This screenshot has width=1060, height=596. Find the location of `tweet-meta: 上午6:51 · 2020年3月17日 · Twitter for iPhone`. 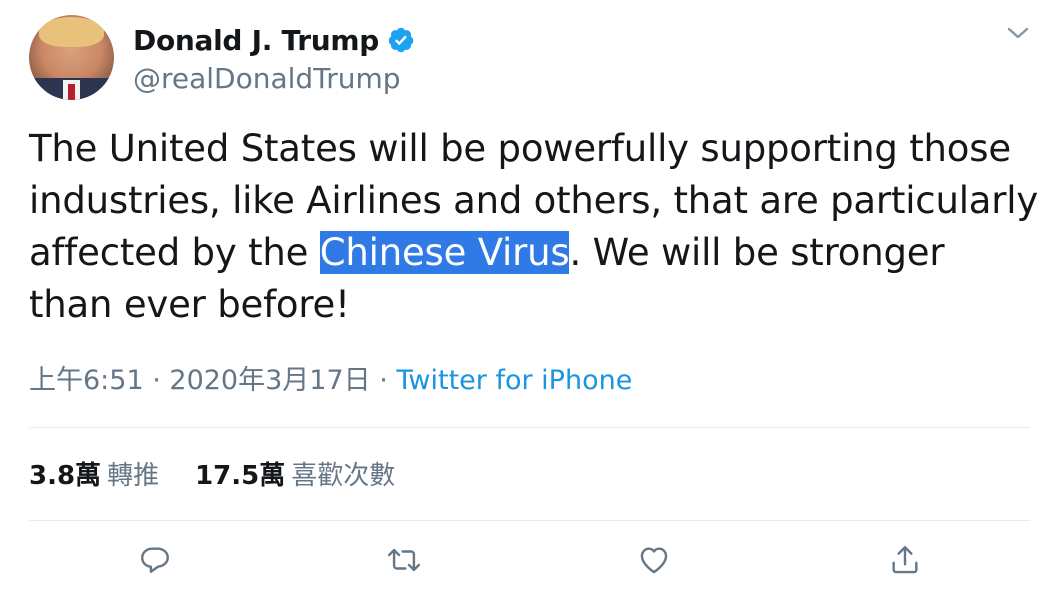

tweet-meta: 上午6:51 · 2020年3月17日 · Twitter for iPhone is located at coordinates (330, 377).